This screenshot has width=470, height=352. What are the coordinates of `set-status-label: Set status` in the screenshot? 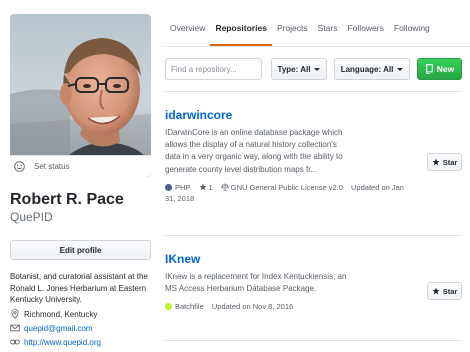 It's located at (52, 166).